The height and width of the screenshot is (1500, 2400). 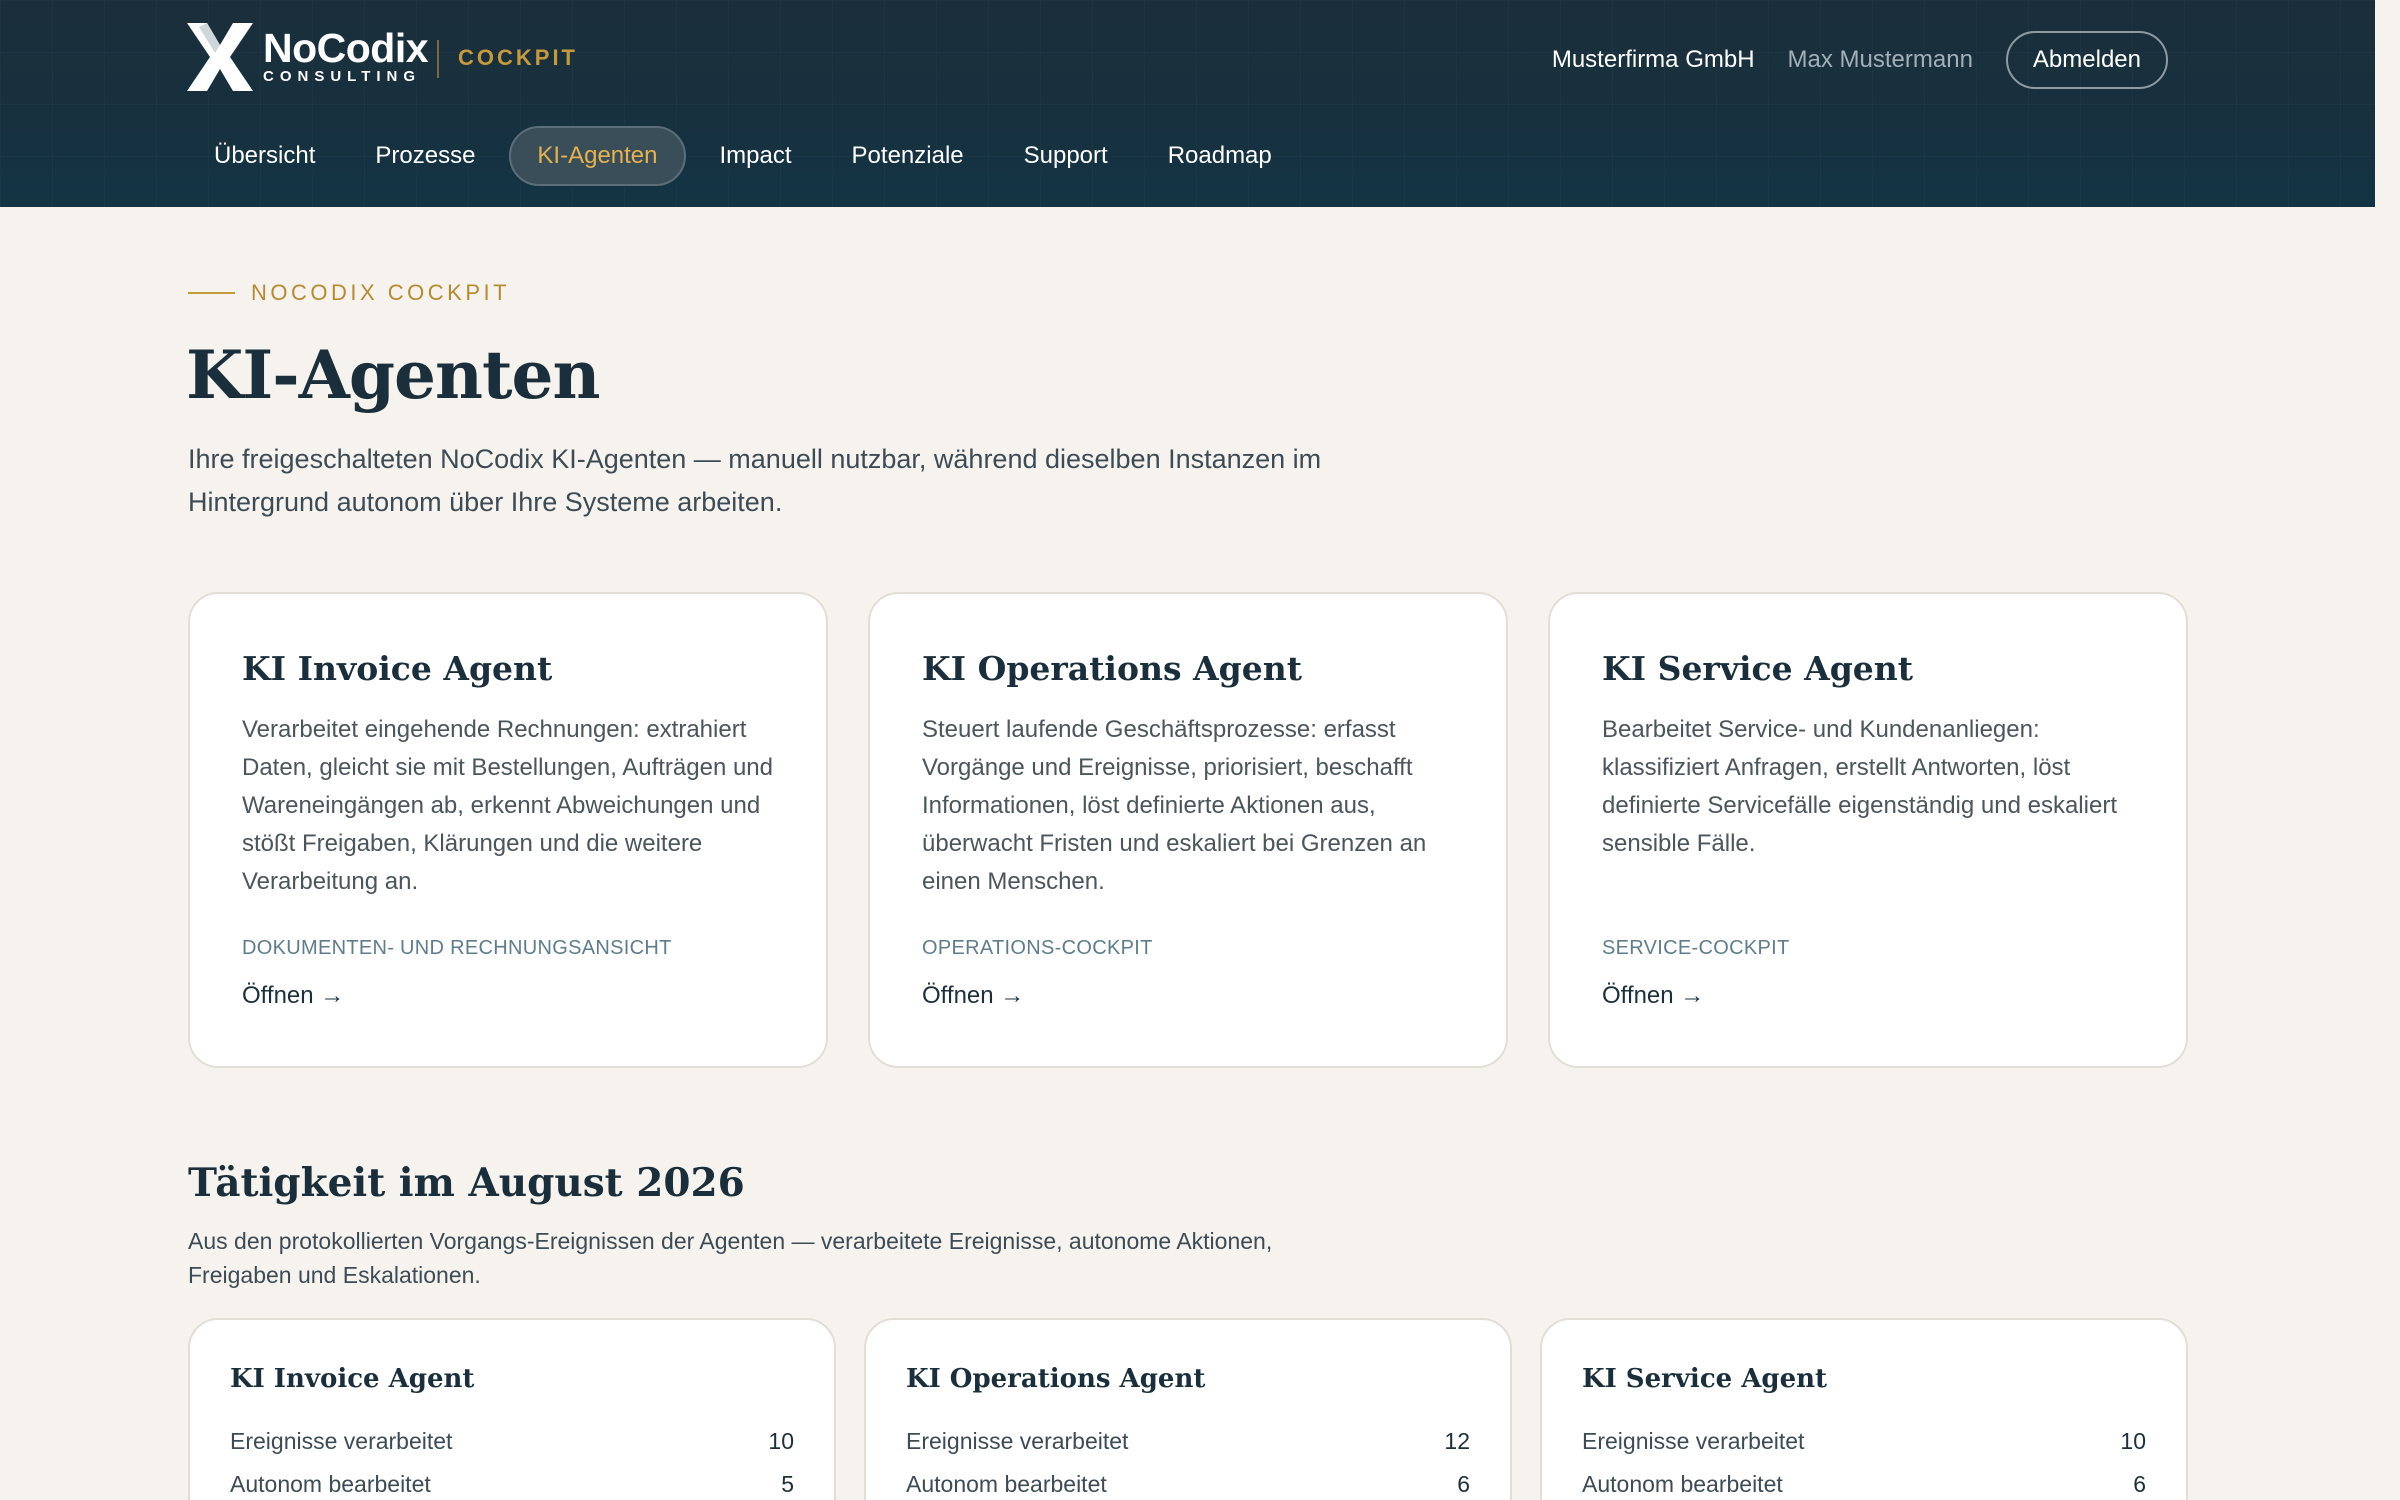 What do you see at coordinates (293, 996) in the screenshot?
I see `open-invoice-agent-link: Öffnen →` at bounding box center [293, 996].